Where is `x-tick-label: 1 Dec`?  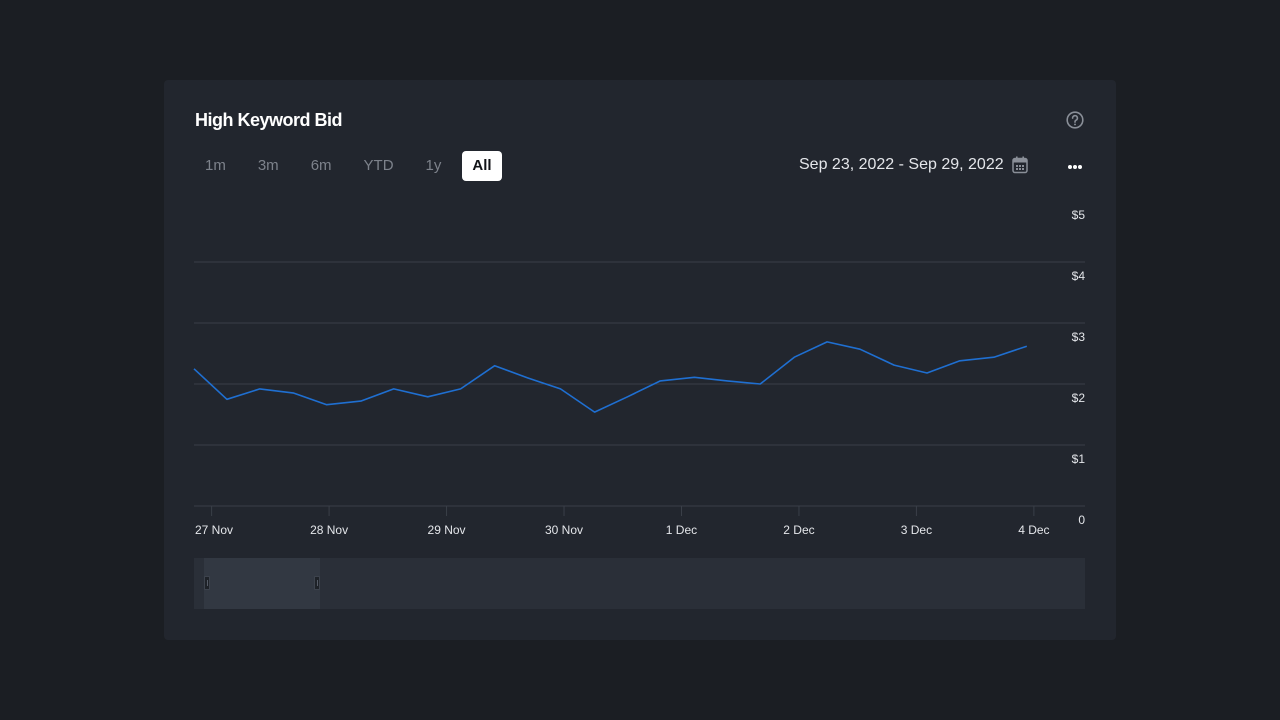 x-tick-label: 1 Dec is located at coordinates (681, 530).